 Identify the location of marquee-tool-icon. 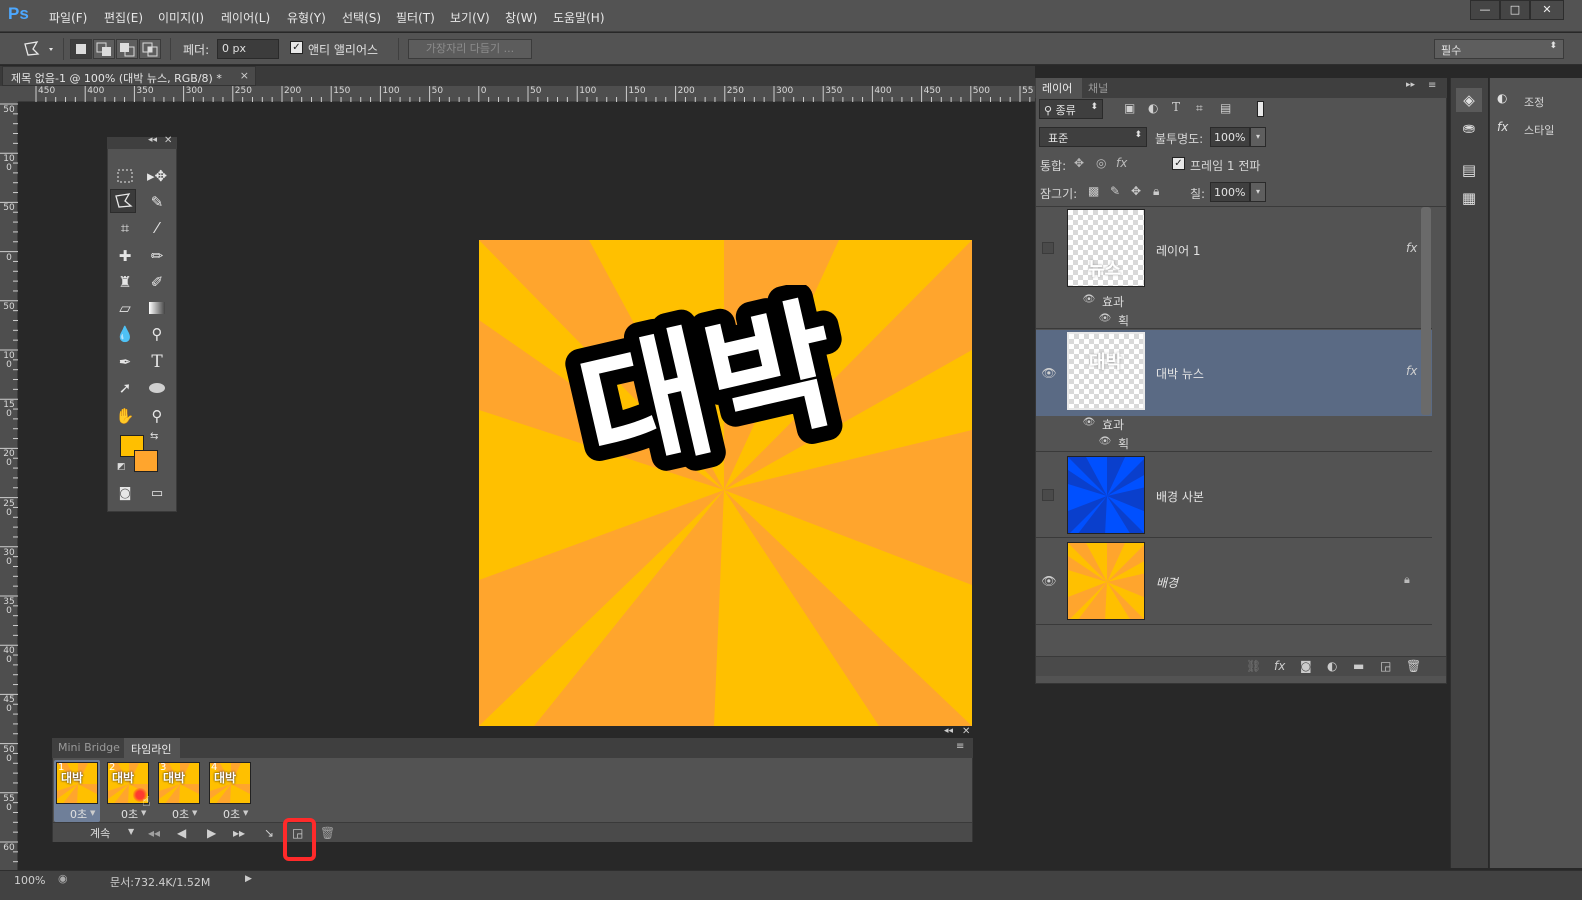
(125, 176).